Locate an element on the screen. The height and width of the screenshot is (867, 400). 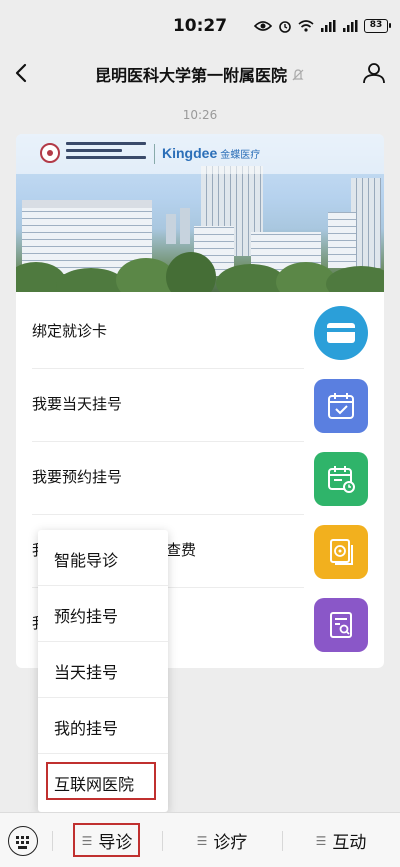
menu-item-appointment-register: 我要预约挂号 is located at coordinates (200, 478).